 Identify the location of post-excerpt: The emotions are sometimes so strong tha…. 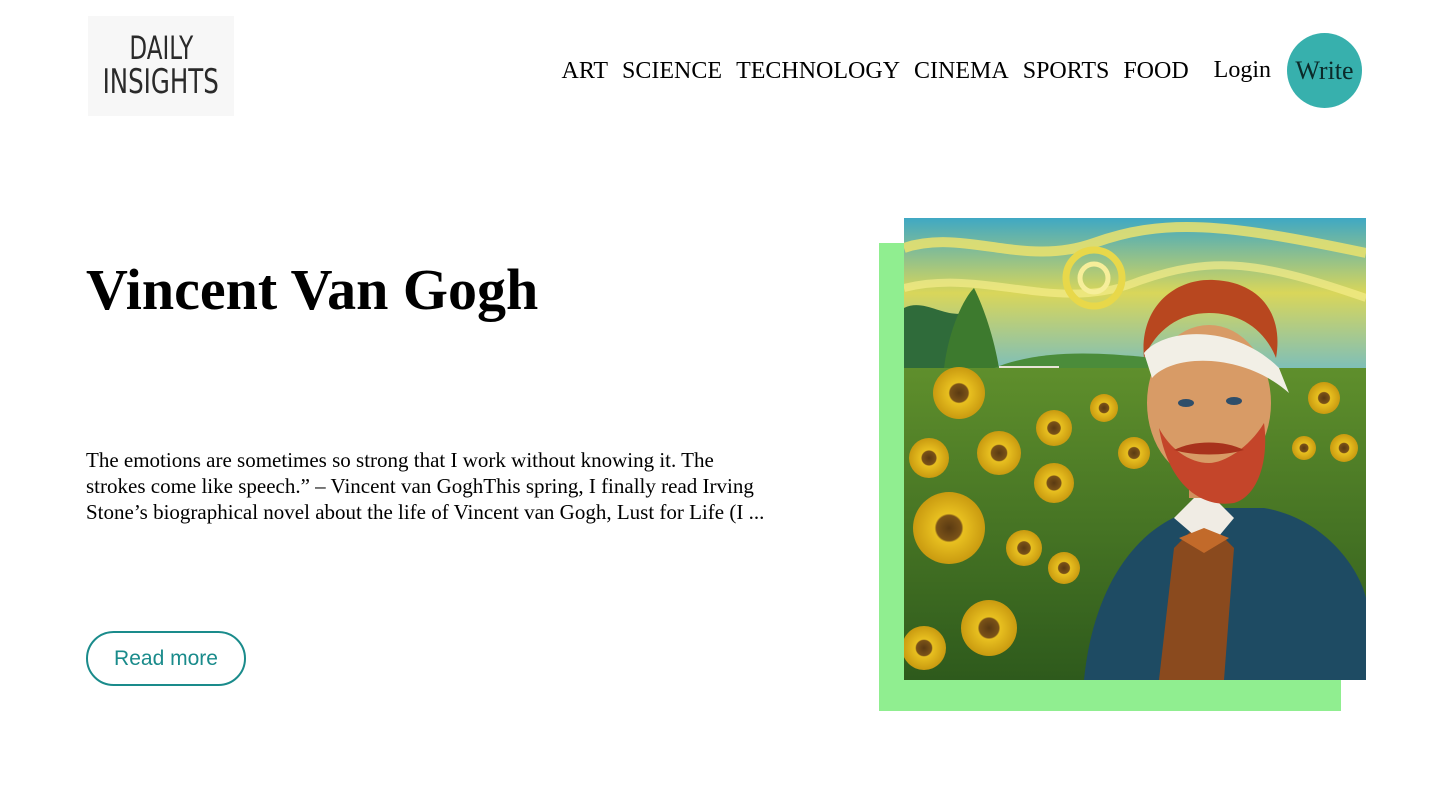
(425, 486).